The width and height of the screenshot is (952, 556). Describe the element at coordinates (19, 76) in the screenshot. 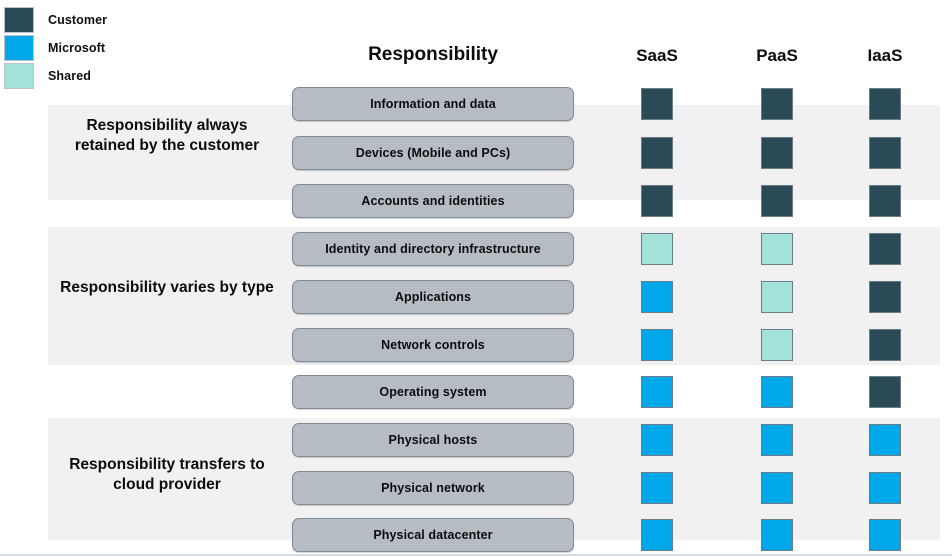

I see `legend-swatch-shared-icon` at that location.